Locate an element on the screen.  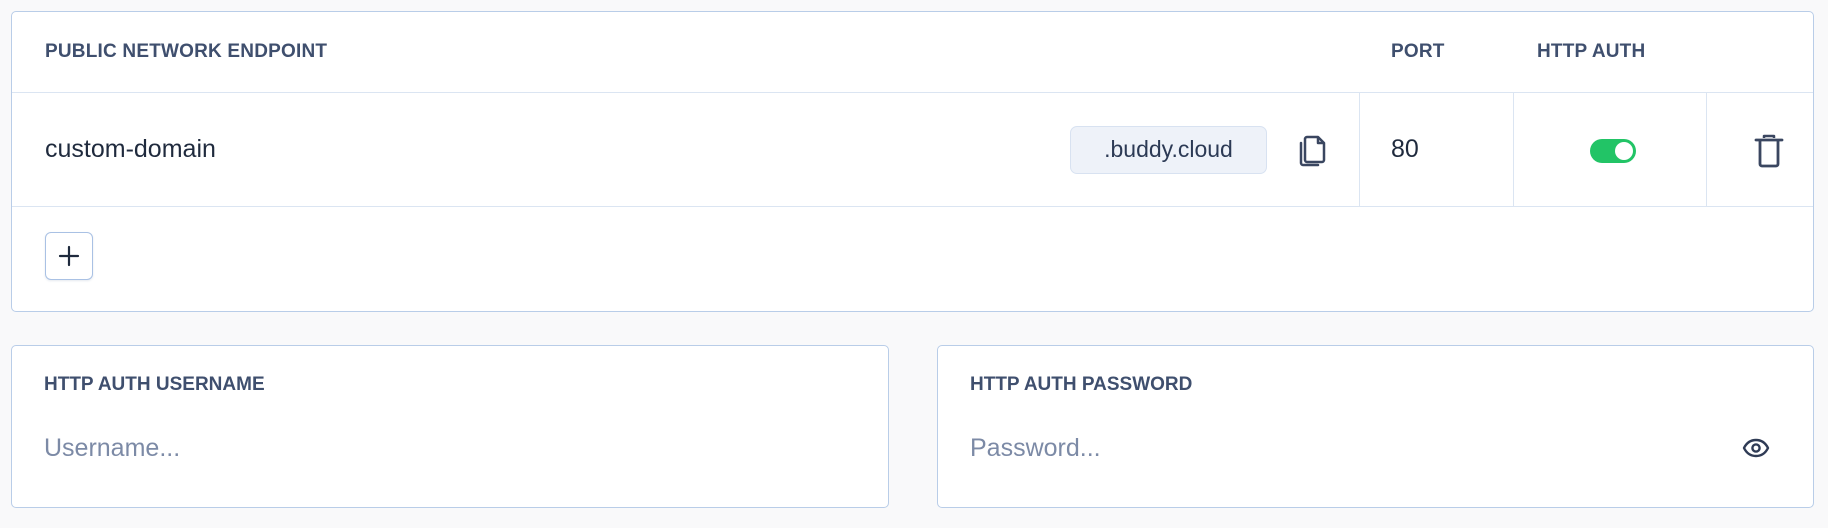
plus-icon is located at coordinates (69, 256).